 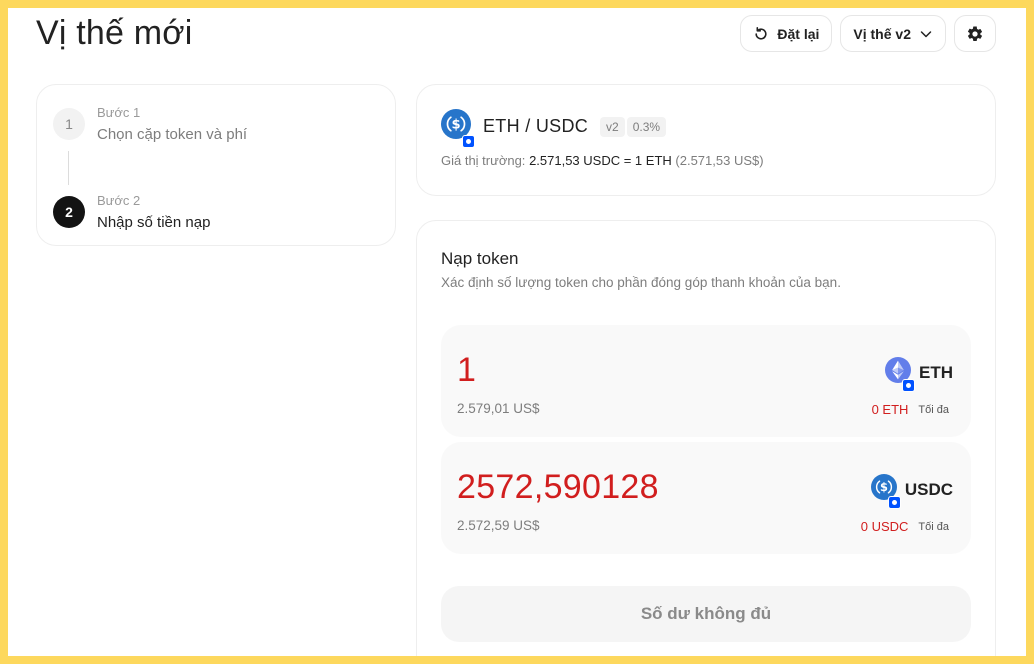 What do you see at coordinates (483, 160) in the screenshot?
I see `market-price-label: Giá thị trường:` at bounding box center [483, 160].